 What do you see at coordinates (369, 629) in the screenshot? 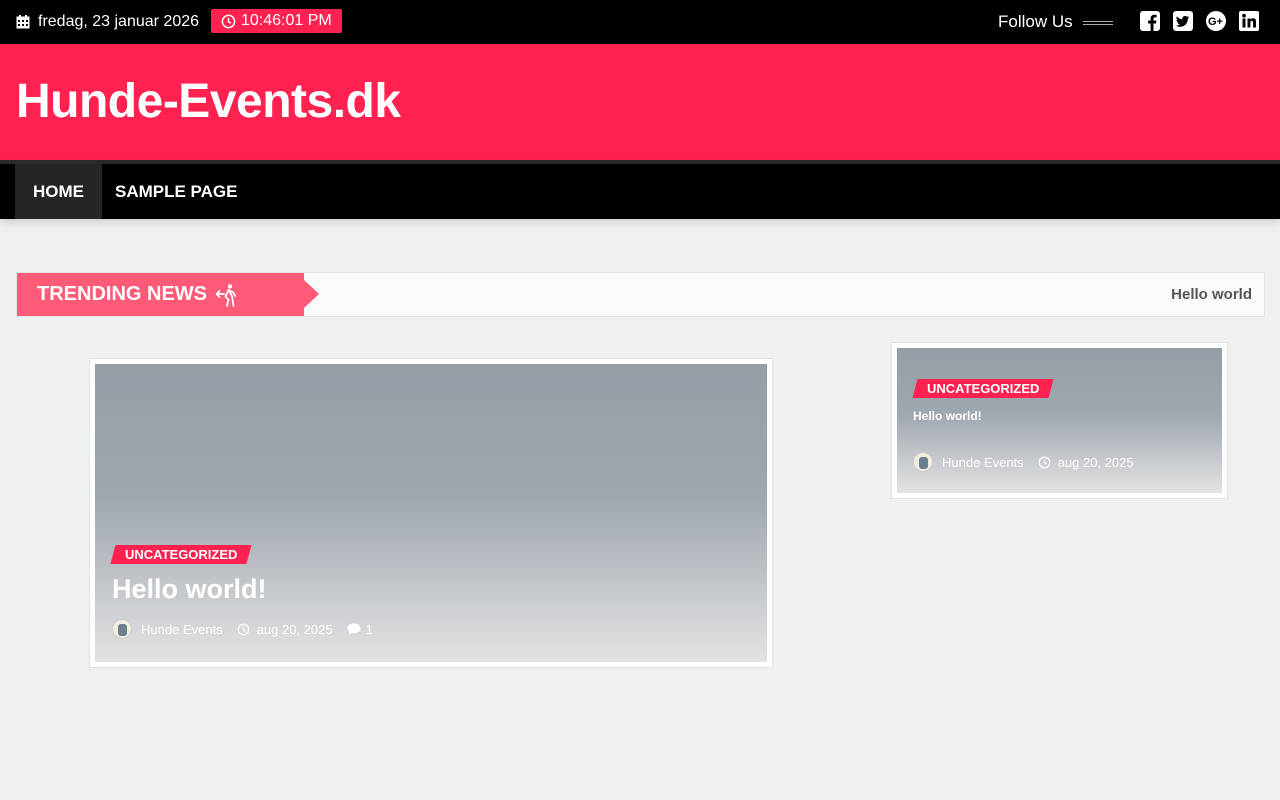
I see `comment-count: 1` at bounding box center [369, 629].